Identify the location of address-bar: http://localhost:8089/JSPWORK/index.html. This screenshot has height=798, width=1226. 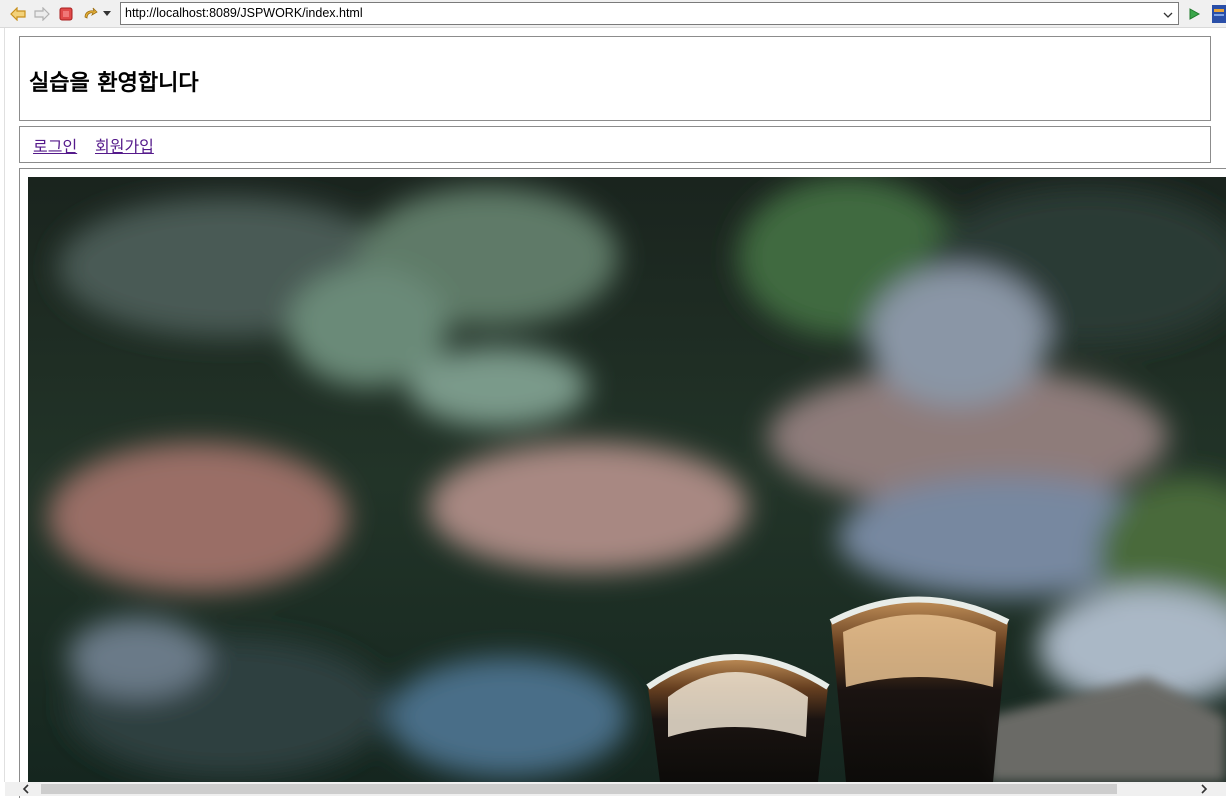
(649, 13).